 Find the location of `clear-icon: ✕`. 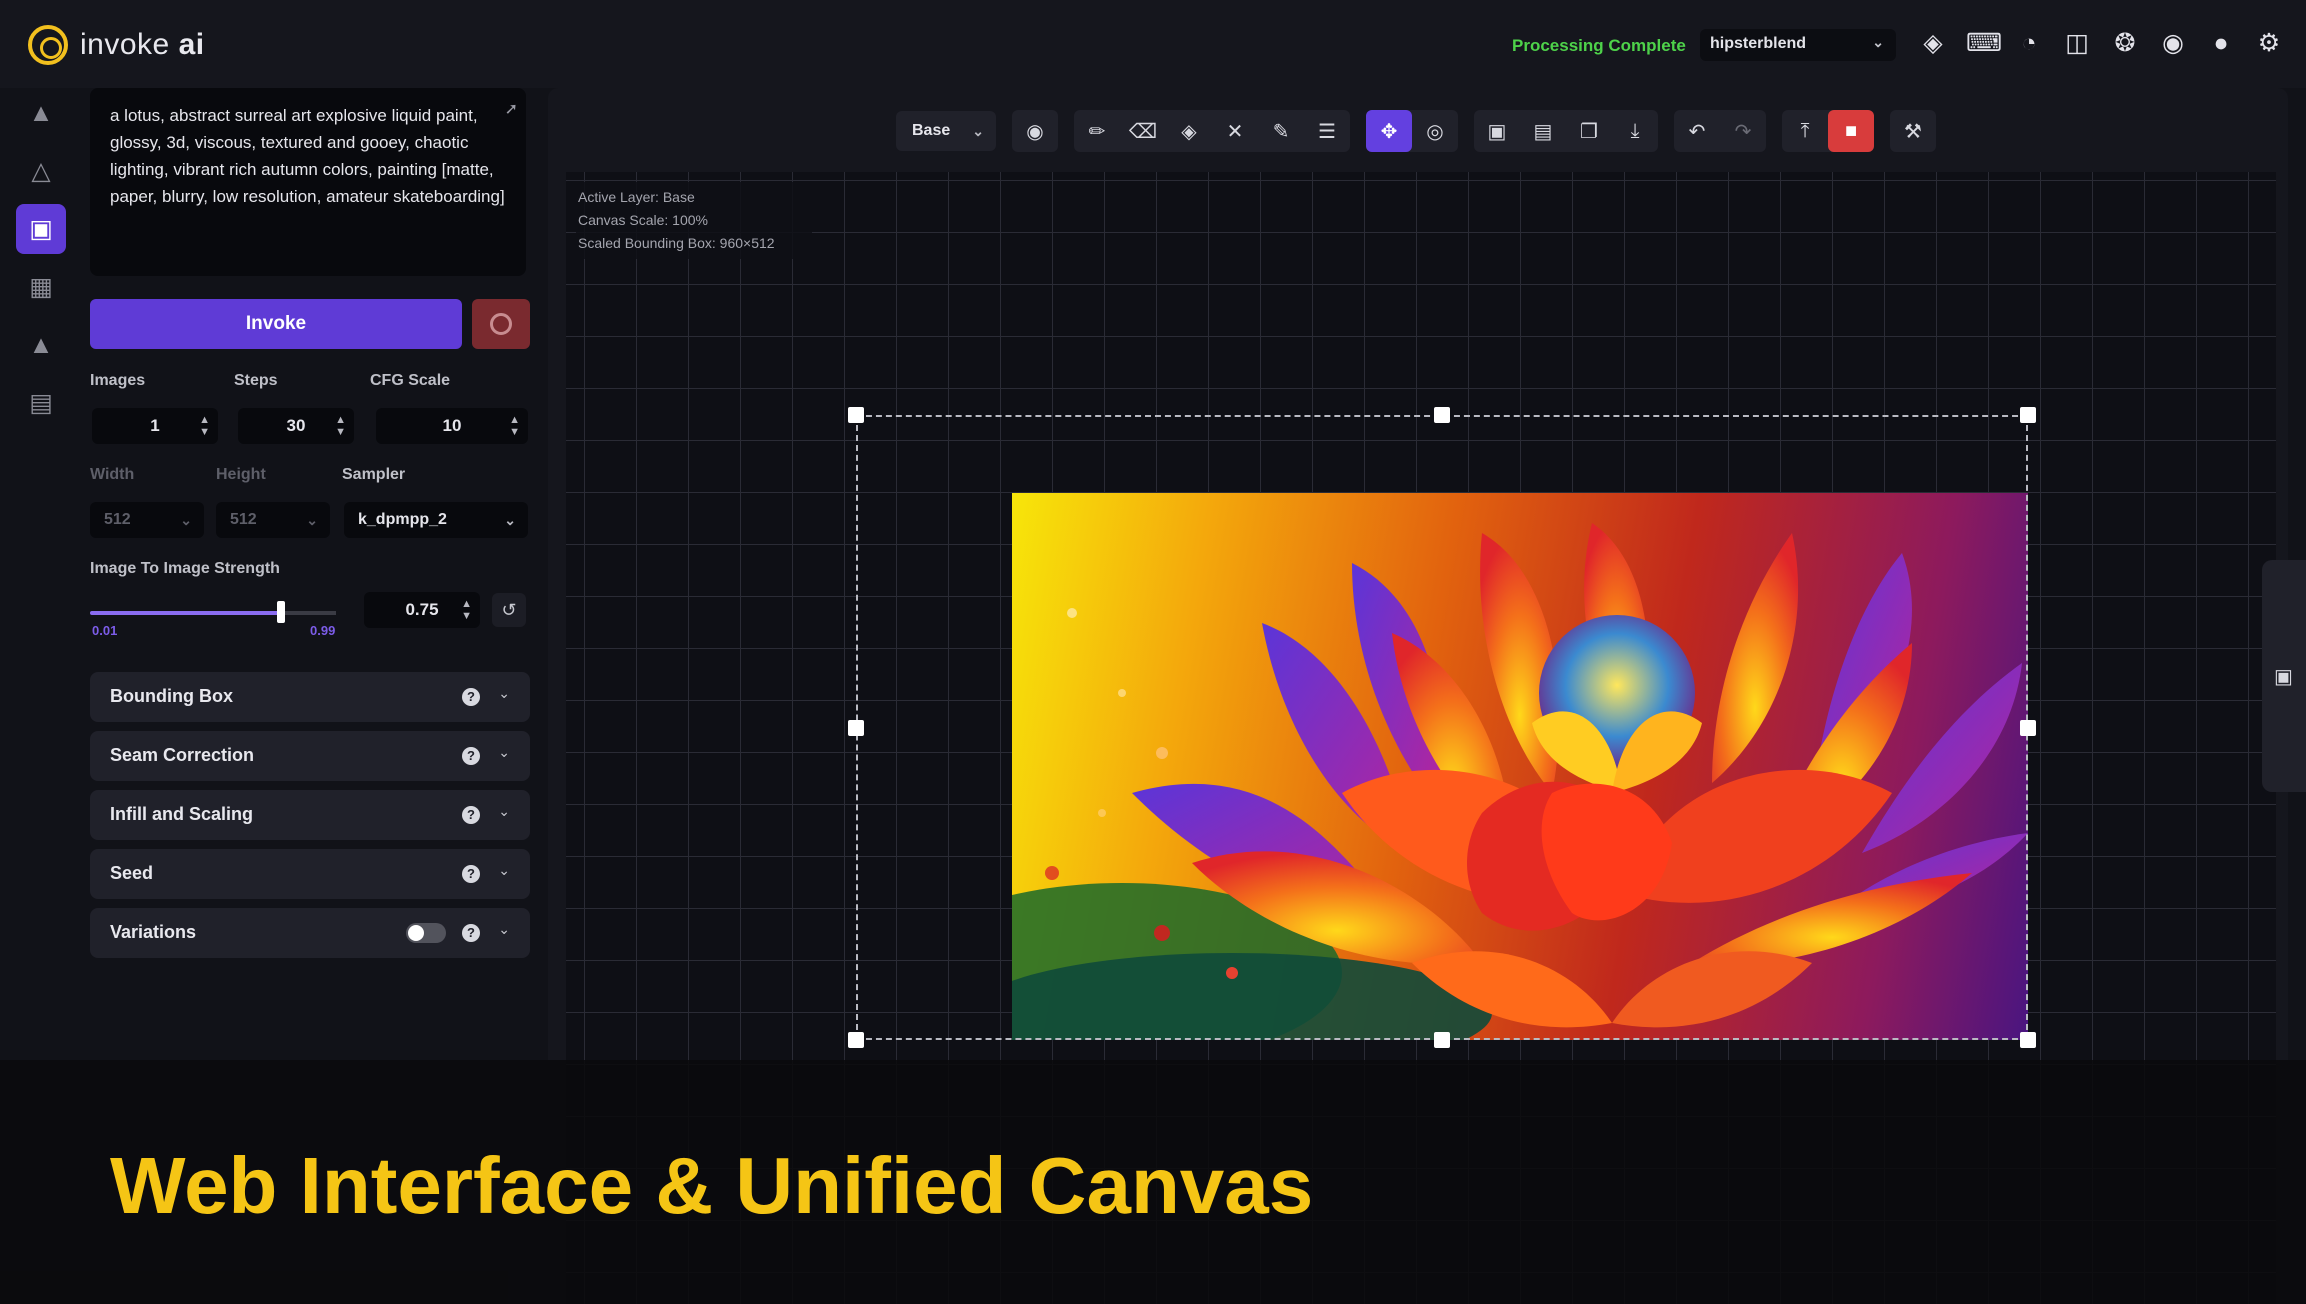

clear-icon: ✕ is located at coordinates (1235, 131).